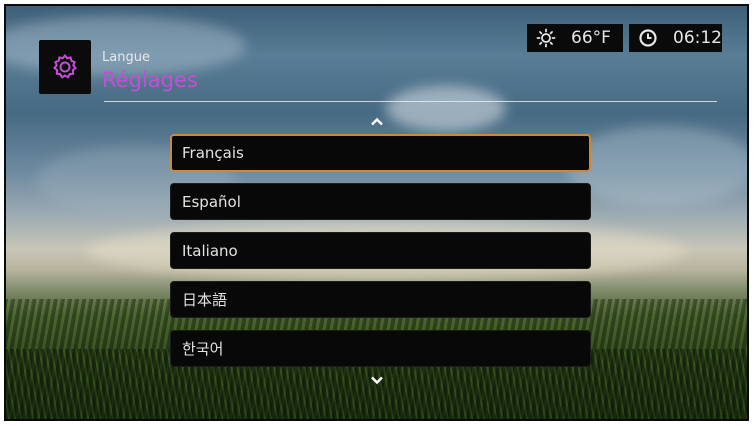 The height and width of the screenshot is (426, 756). I want to click on list-item-label: 日本語, so click(205, 300).